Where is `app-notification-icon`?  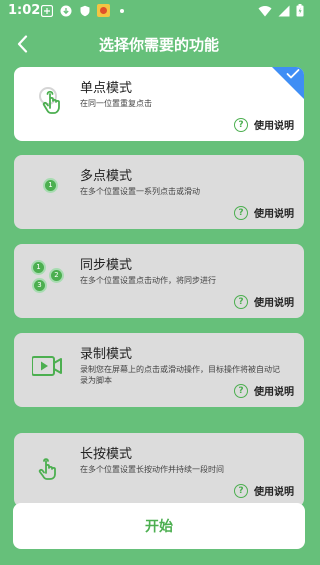
app-notification-icon is located at coordinates (46, 10).